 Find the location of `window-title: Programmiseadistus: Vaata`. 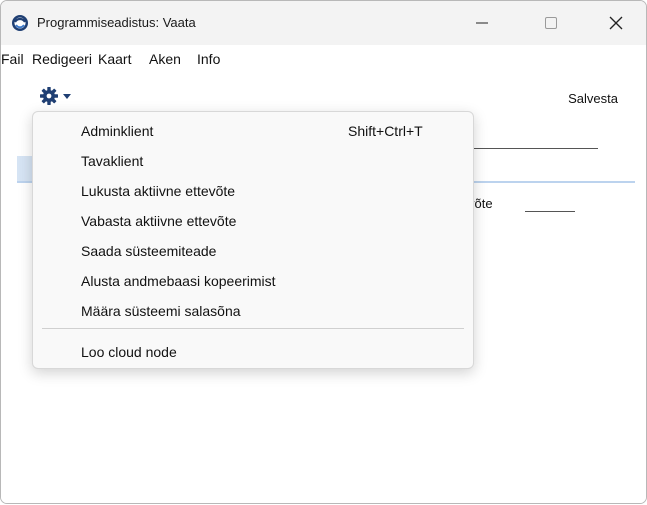

window-title: Programmiseadistus: Vaata is located at coordinates (116, 22).